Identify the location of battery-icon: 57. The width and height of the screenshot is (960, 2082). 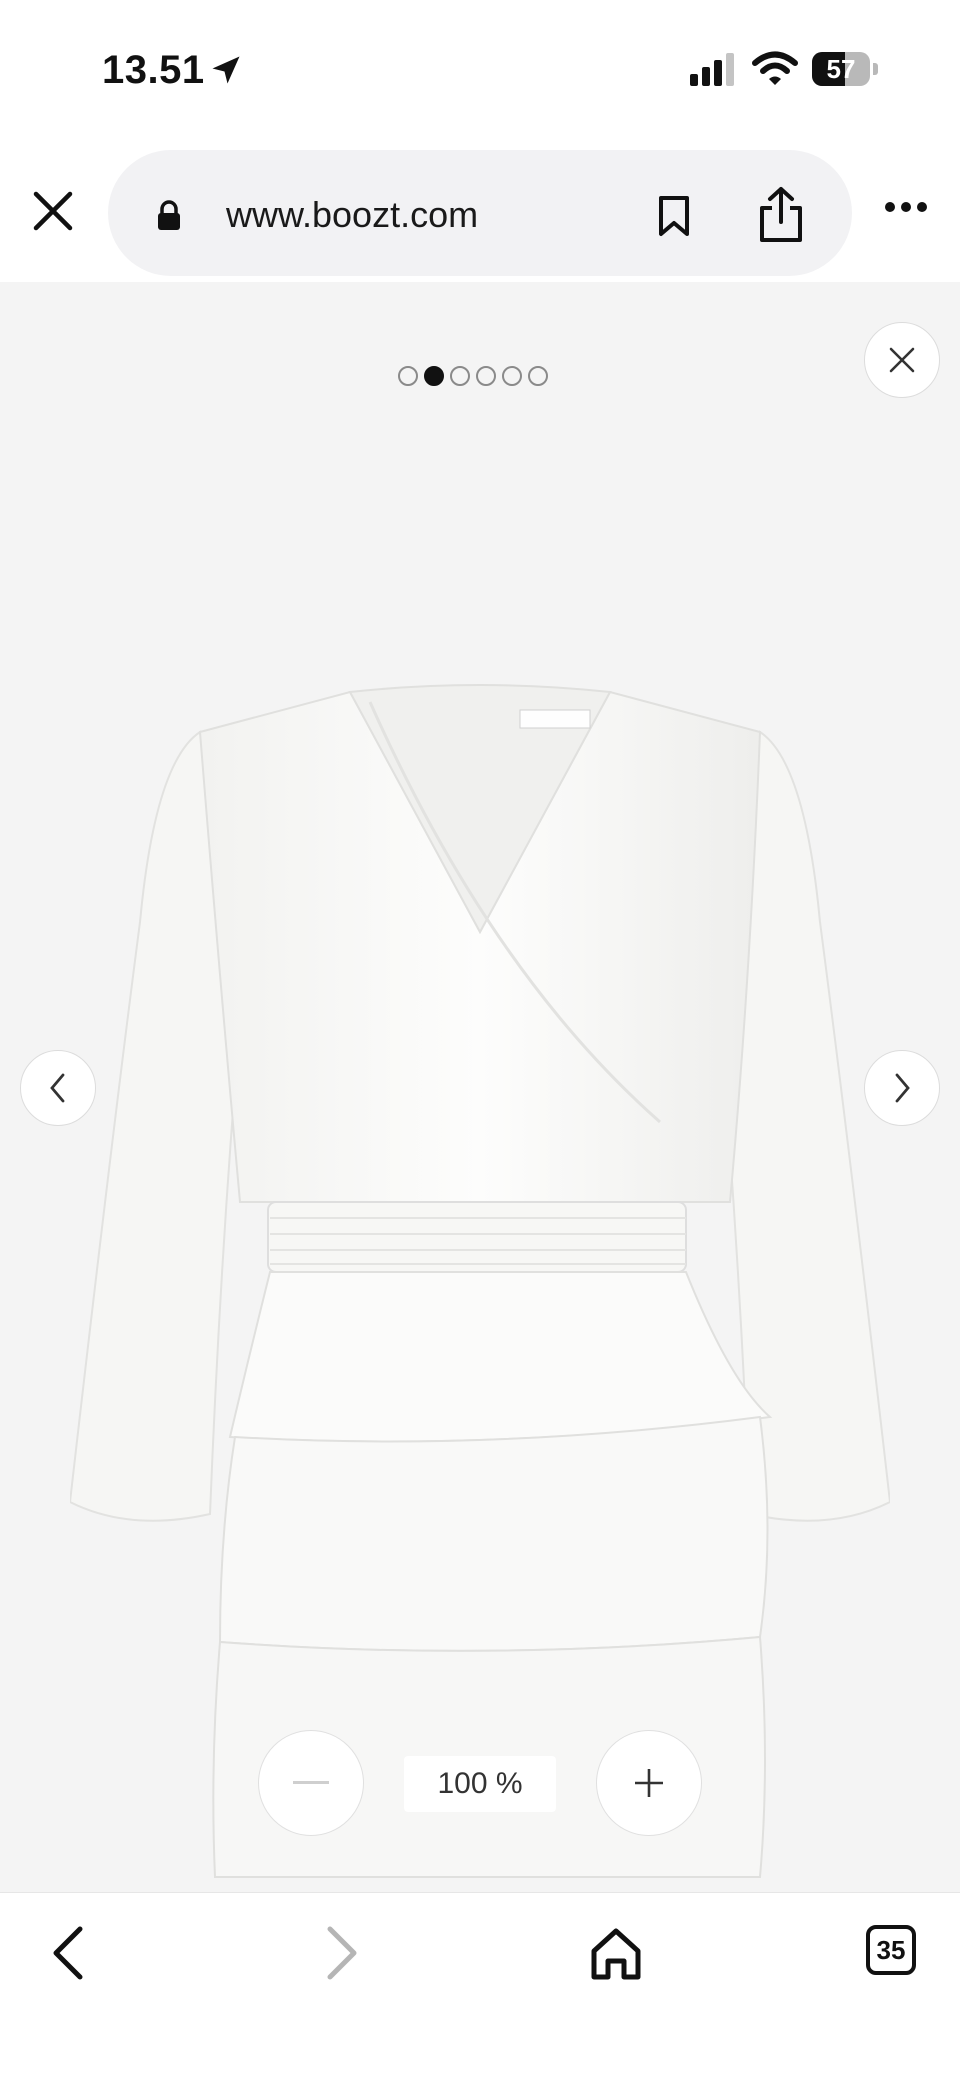
(845, 70).